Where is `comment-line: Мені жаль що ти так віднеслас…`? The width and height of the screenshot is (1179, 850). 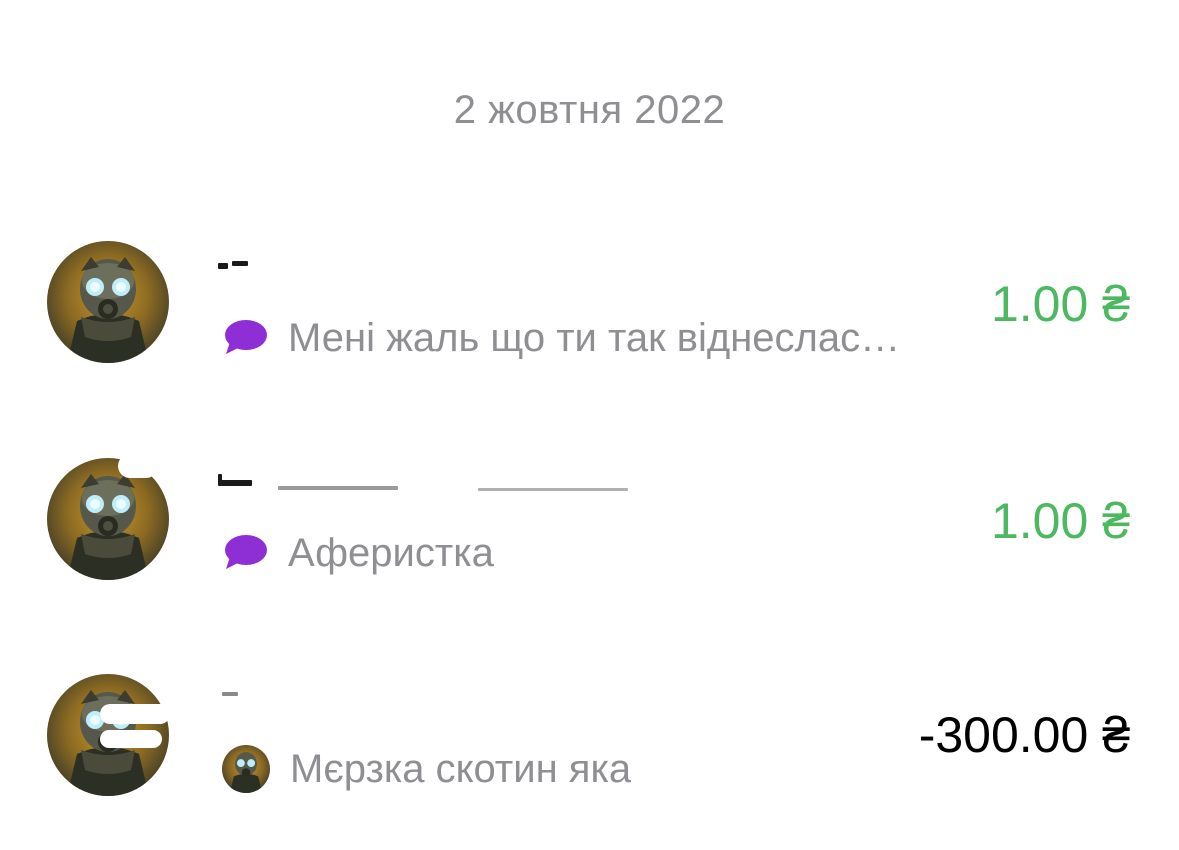
comment-line: Мені жаль що ти так віднеслас… is located at coordinates (561, 338).